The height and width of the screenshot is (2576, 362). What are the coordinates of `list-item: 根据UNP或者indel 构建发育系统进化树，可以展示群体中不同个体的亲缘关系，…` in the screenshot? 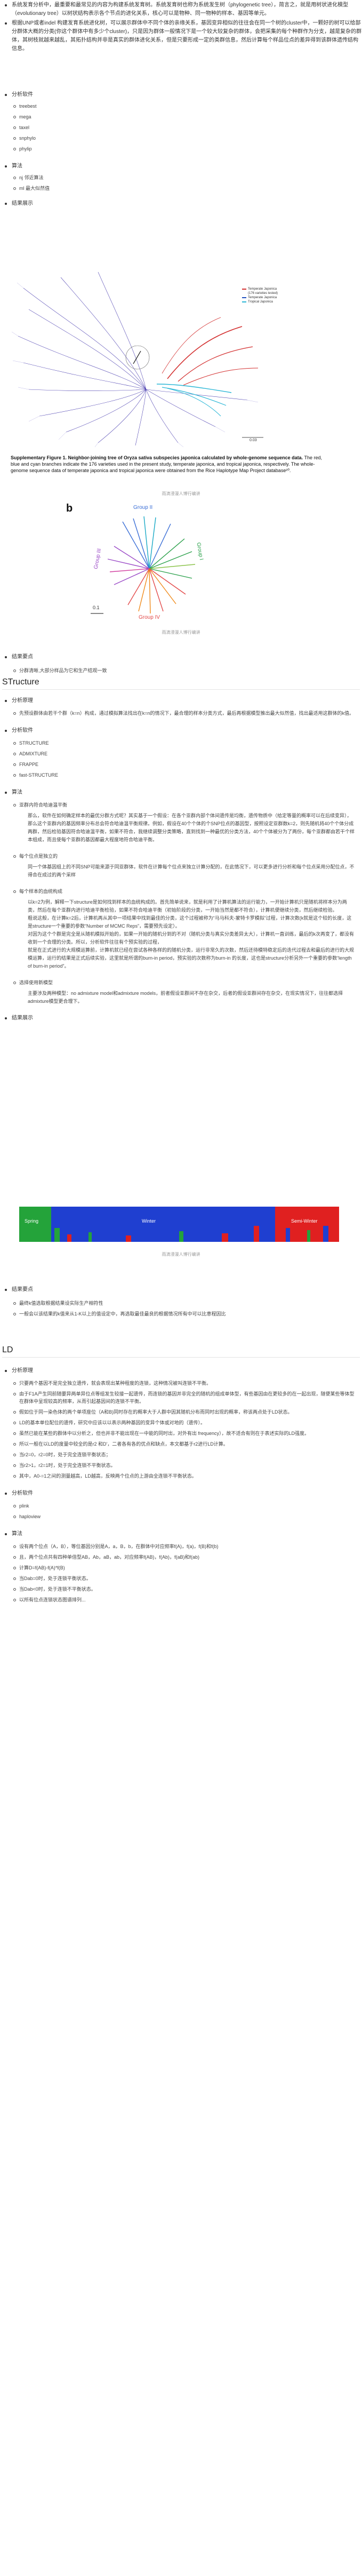 It's located at (181, 36).